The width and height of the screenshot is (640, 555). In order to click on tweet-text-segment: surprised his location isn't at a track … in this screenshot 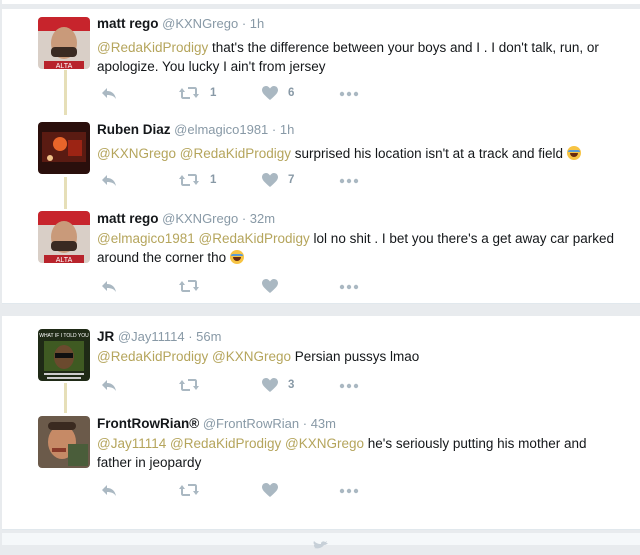, I will do `click(429, 153)`.